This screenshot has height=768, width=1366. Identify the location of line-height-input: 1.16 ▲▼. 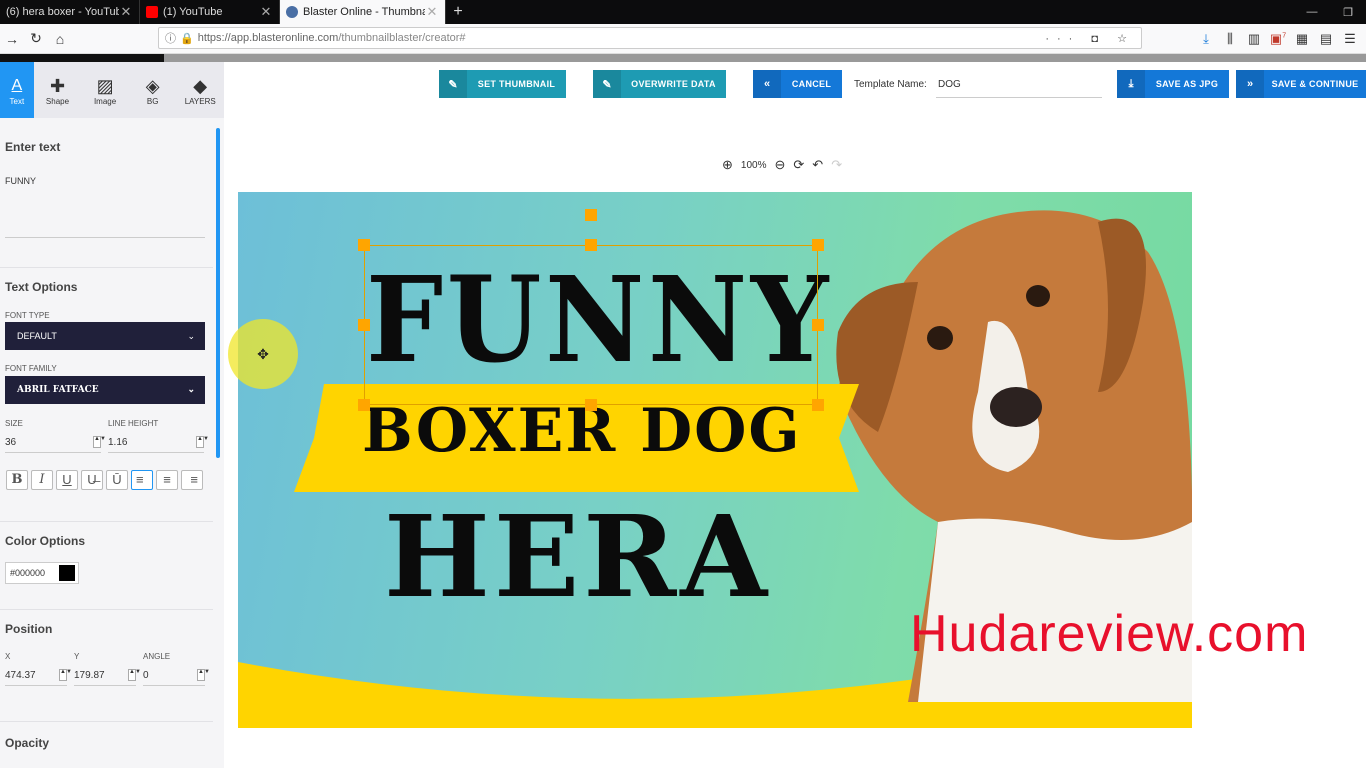
(158, 443).